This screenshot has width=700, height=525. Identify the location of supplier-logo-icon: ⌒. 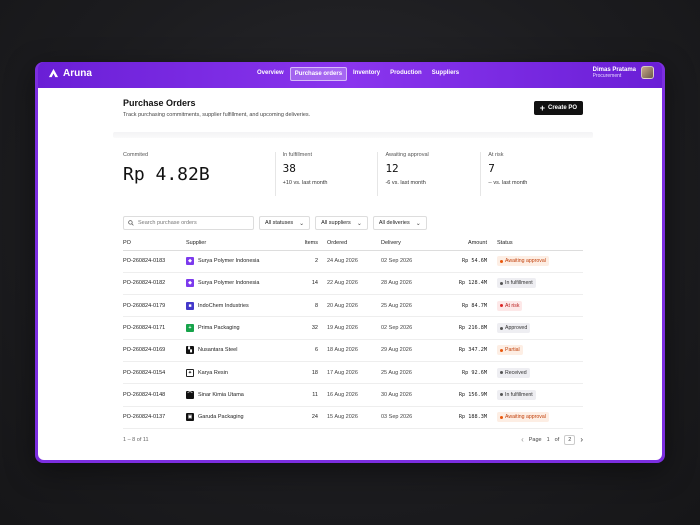
(190, 394).